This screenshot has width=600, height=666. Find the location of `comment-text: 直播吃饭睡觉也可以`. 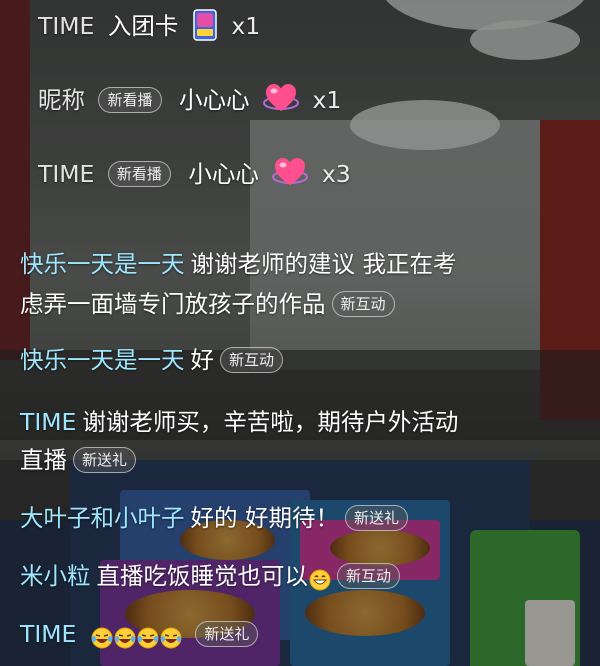

comment-text: 直播吃饭睡觉也可以 is located at coordinates (202, 576).